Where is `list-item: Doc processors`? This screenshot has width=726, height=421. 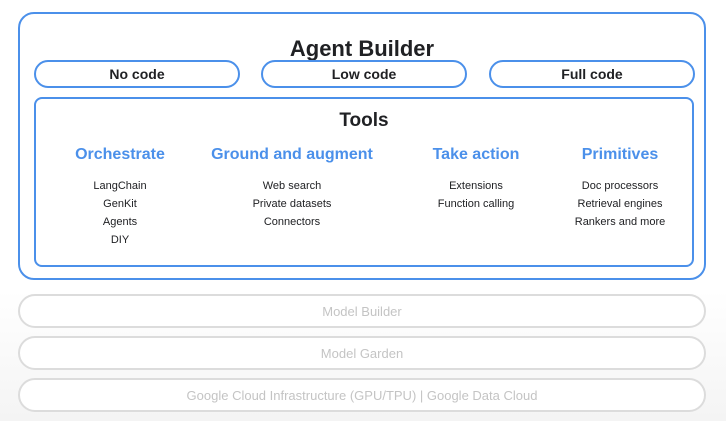
list-item: Doc processors is located at coordinates (620, 186).